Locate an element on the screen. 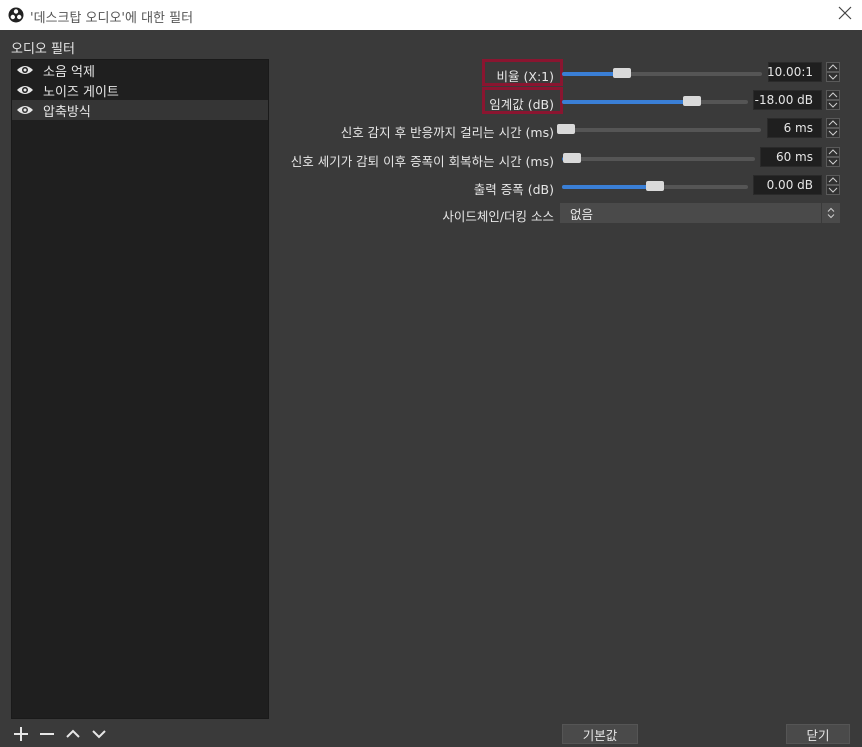 This screenshot has height=747, width=862. add-filter-button is located at coordinates (21, 734).